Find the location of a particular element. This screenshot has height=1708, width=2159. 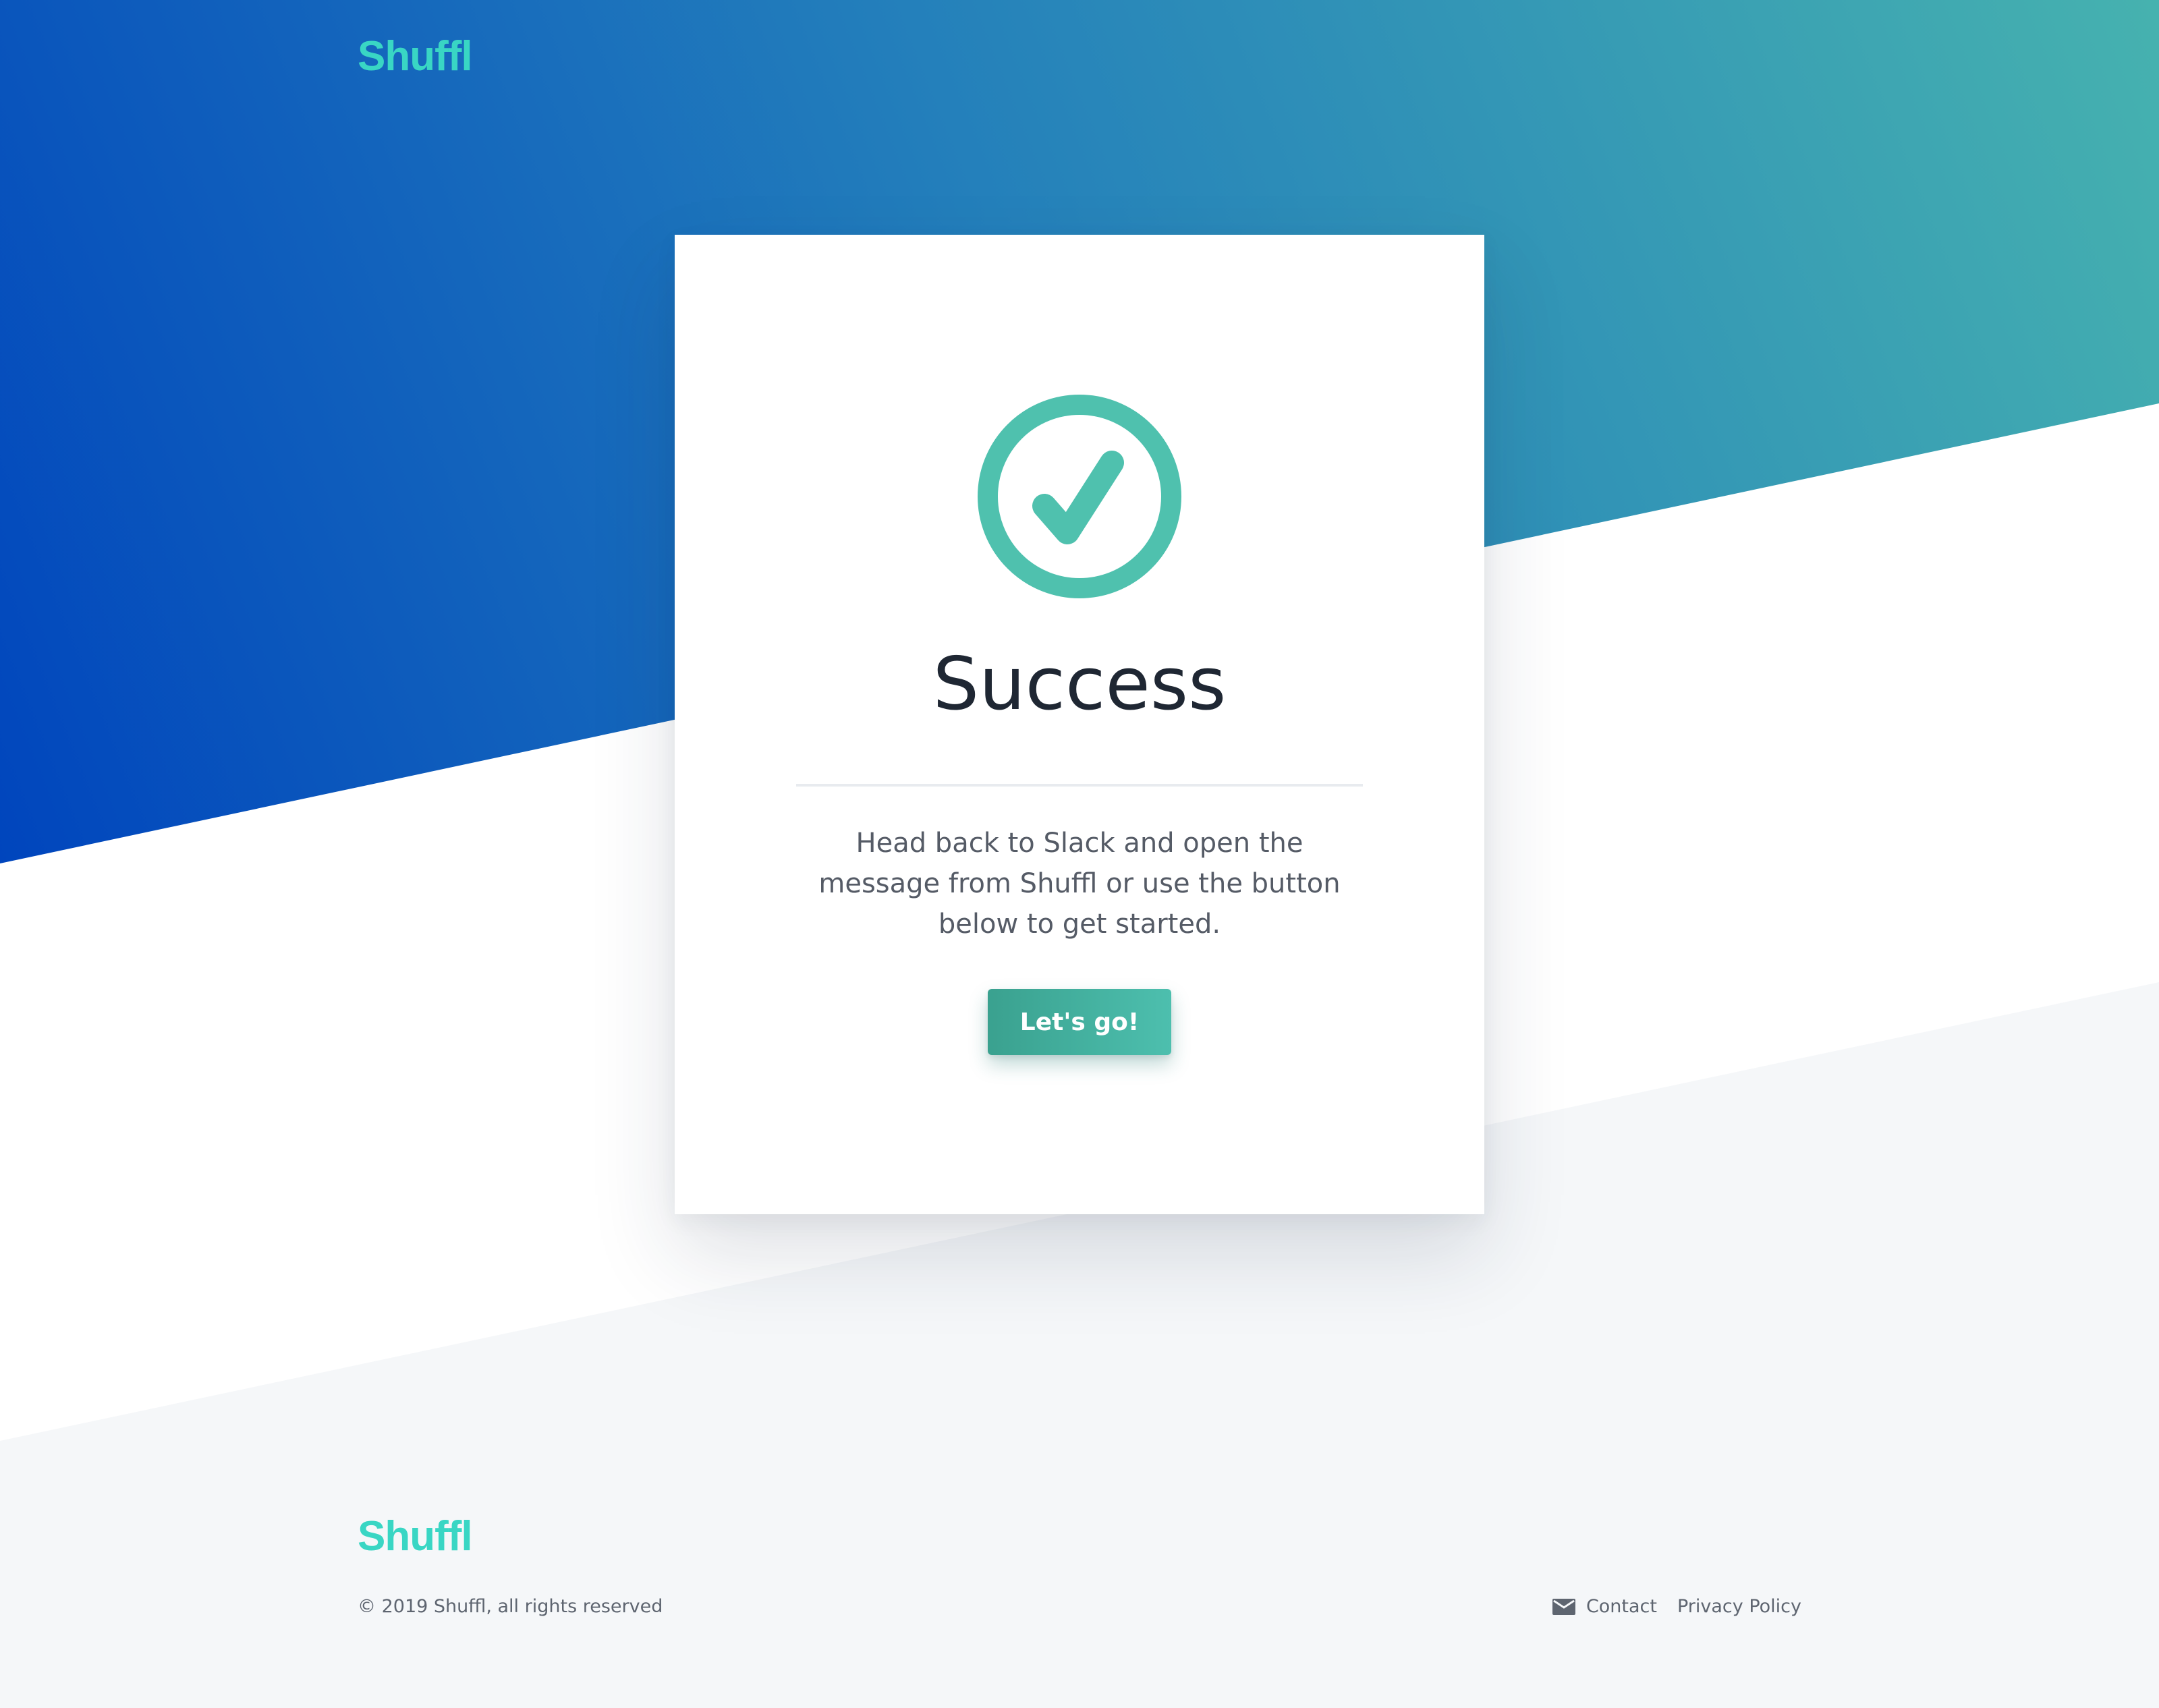

footer-logo: Shuffl is located at coordinates (415, 1536).